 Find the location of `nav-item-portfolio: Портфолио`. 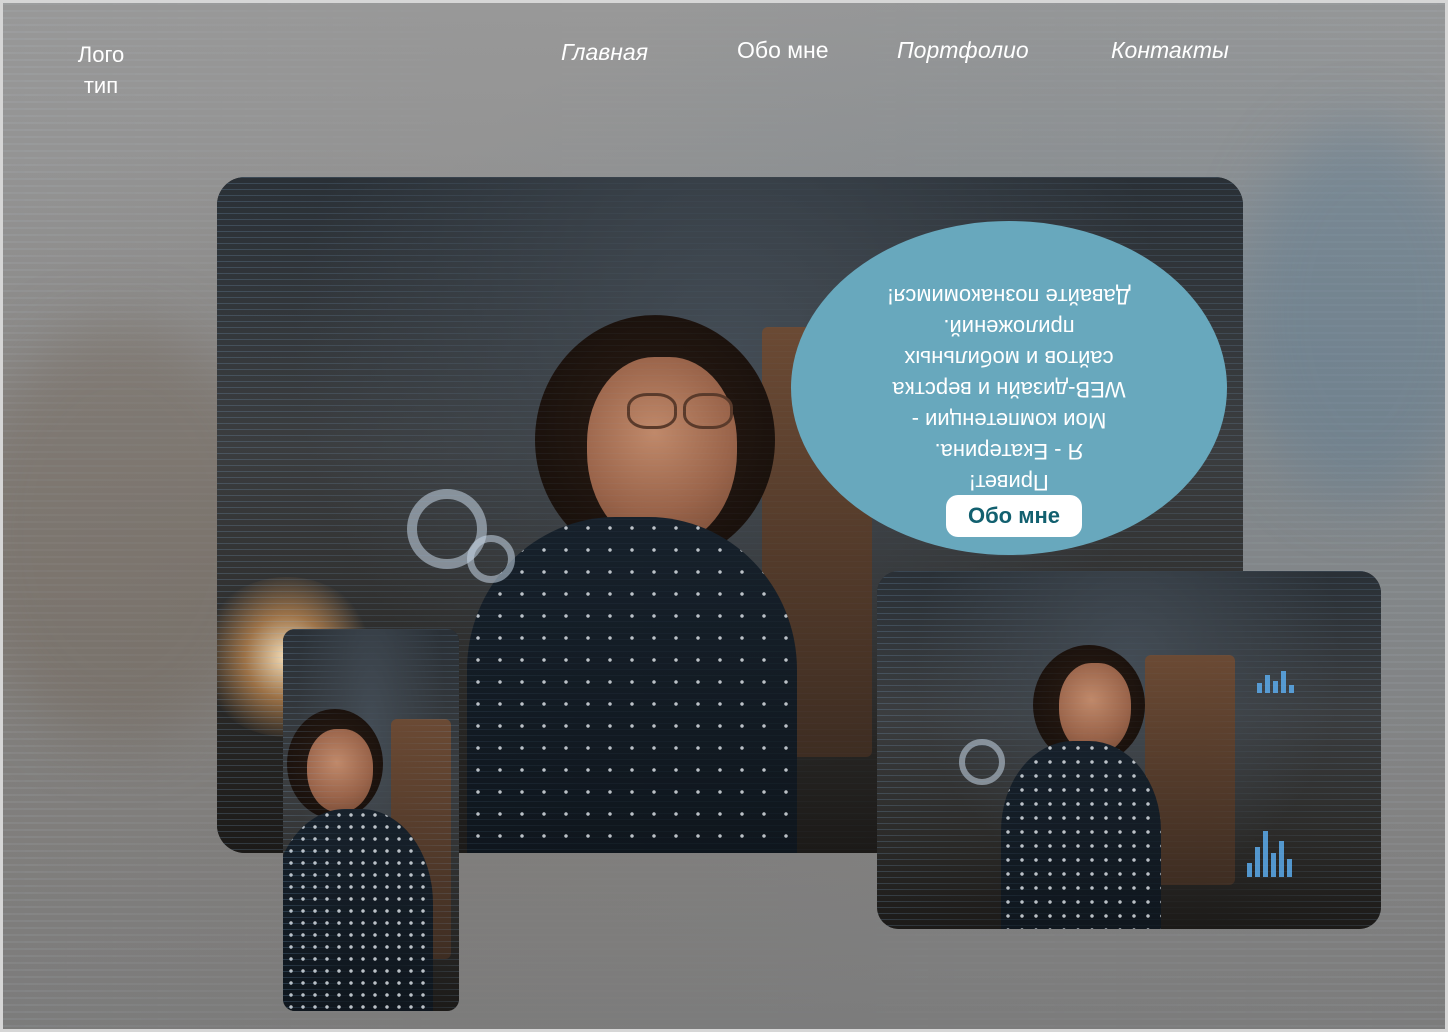

nav-item-portfolio: Портфолио is located at coordinates (963, 50).